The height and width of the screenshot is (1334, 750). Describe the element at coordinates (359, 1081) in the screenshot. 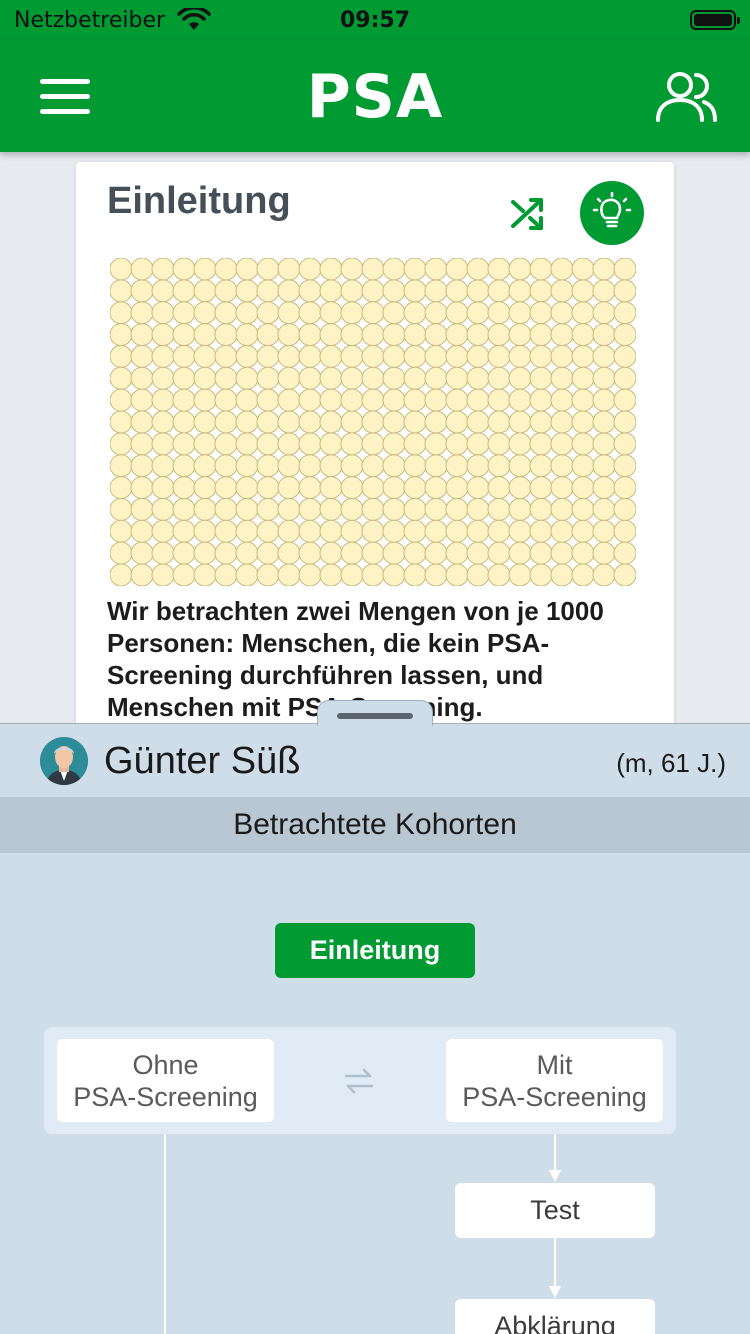

I see `swap-arrows-icon` at that location.